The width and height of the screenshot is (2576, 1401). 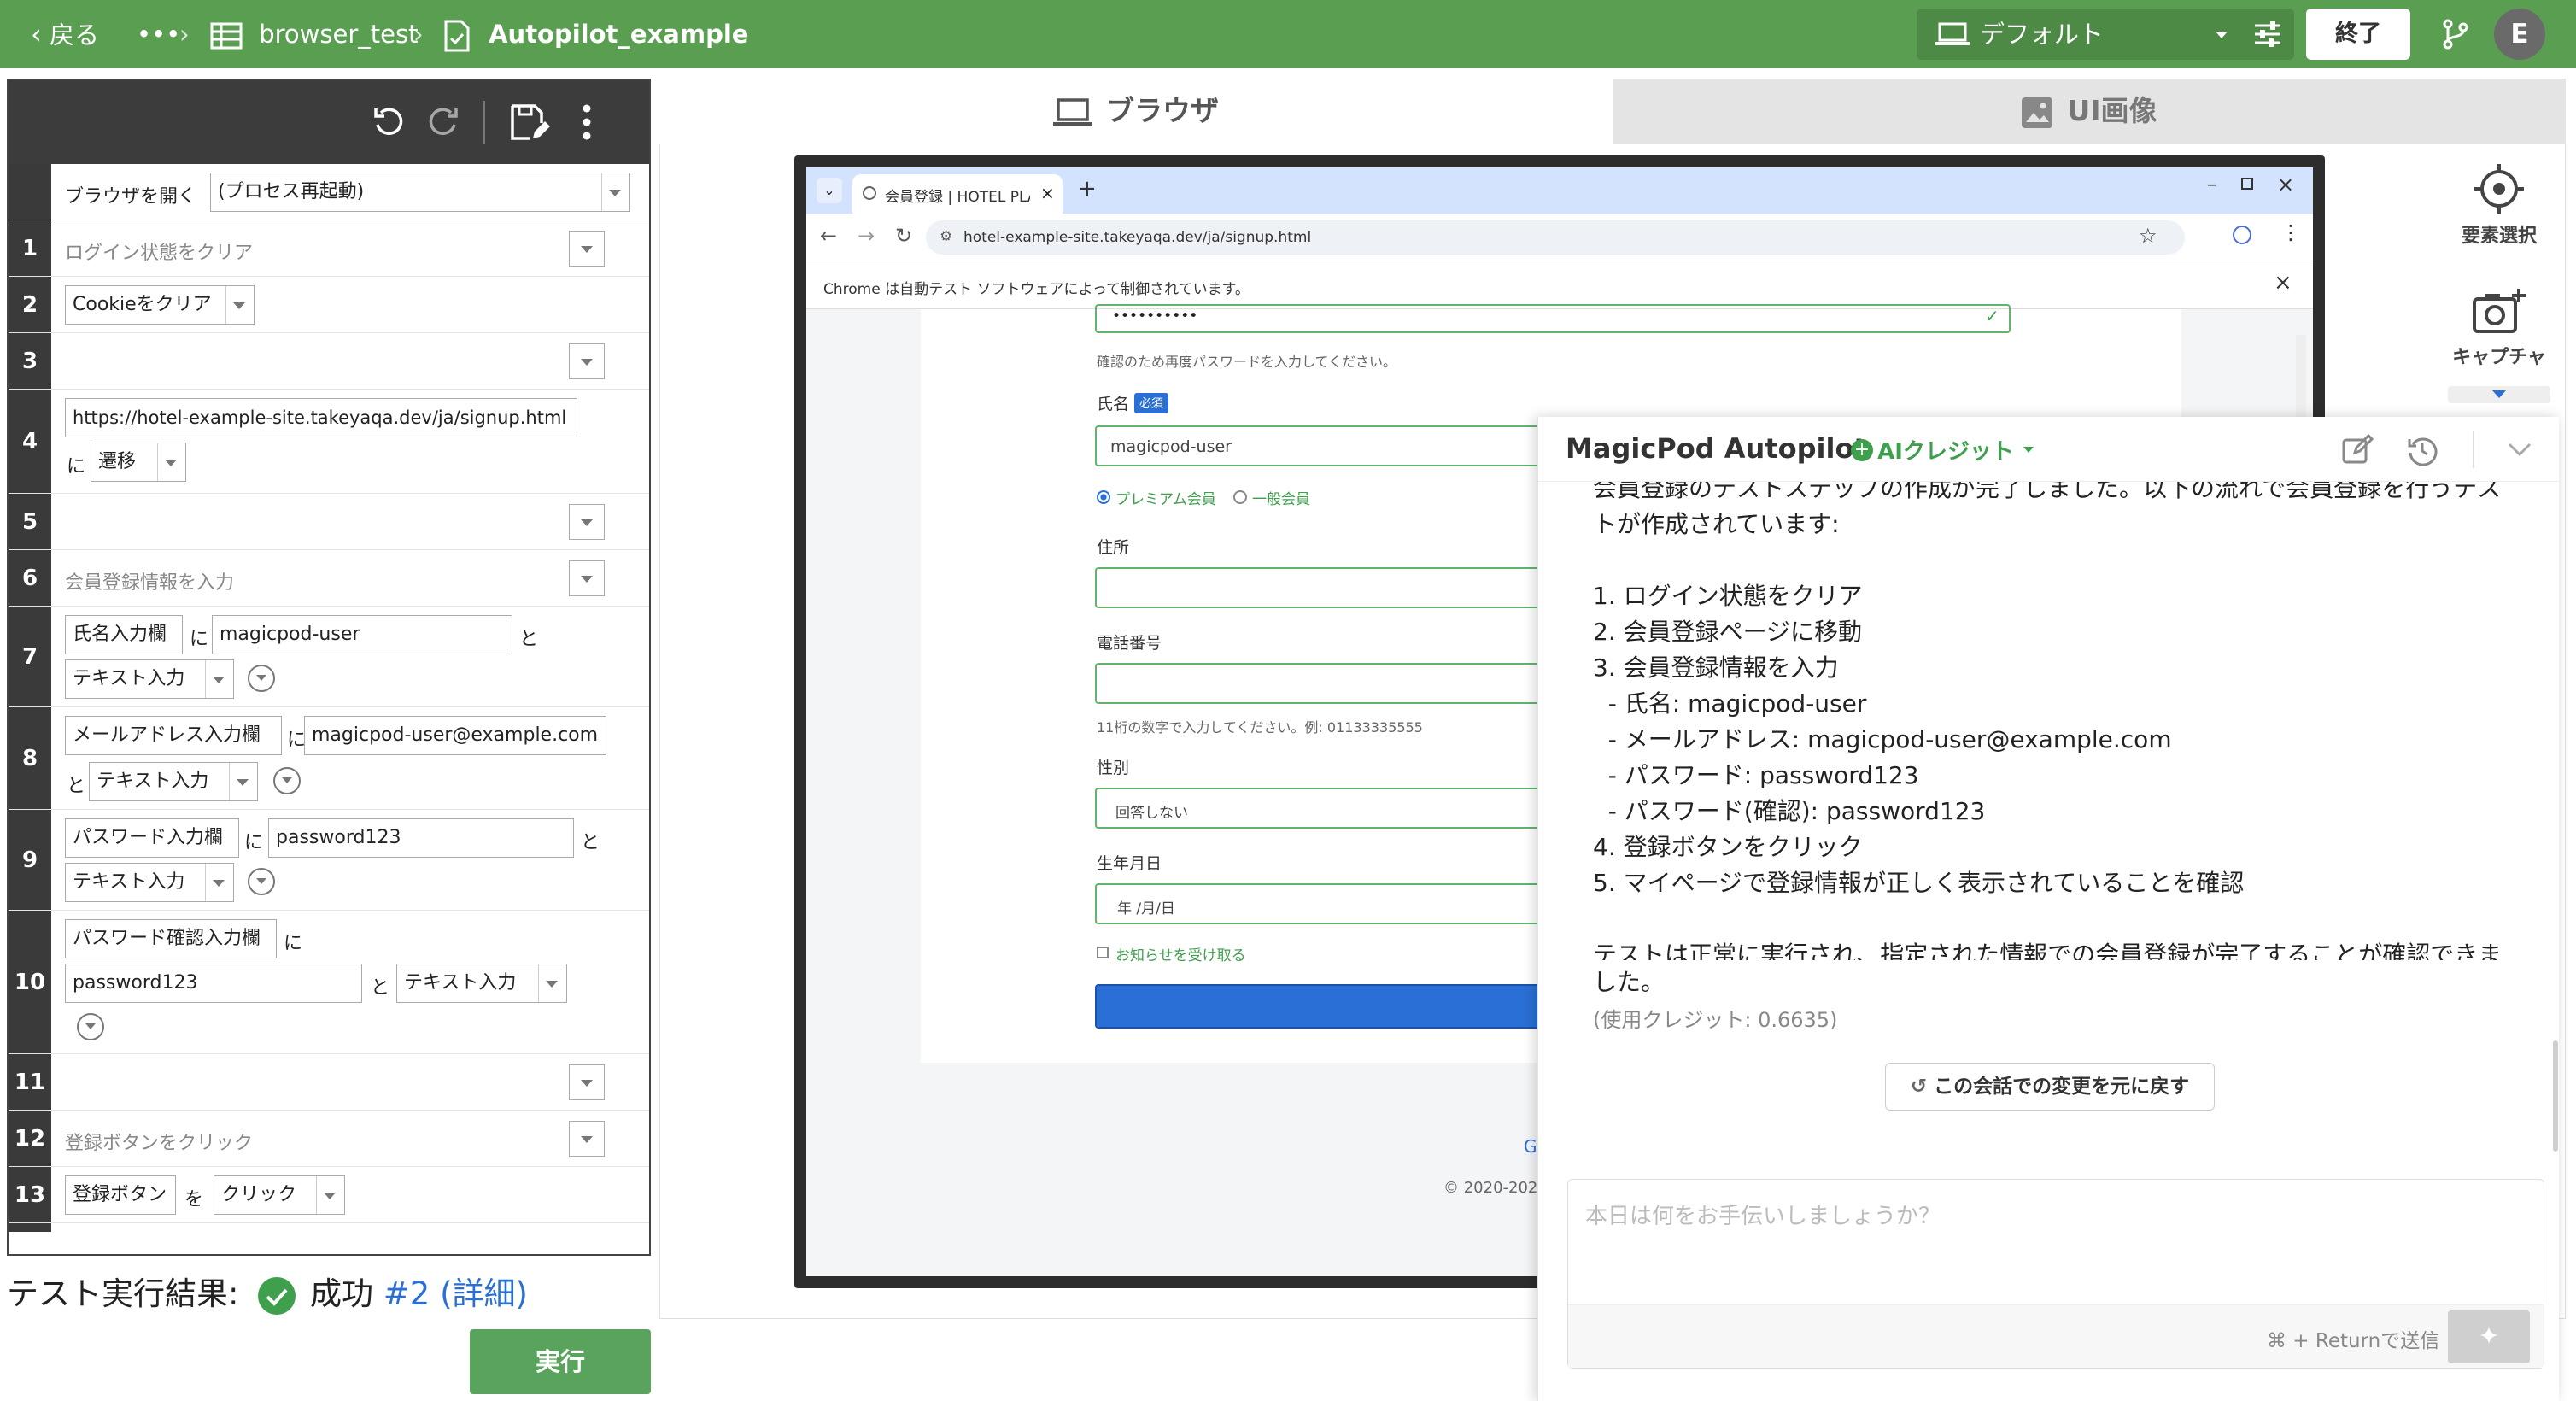 I want to click on text-value-input: magicpod-user, so click(x=362, y=634).